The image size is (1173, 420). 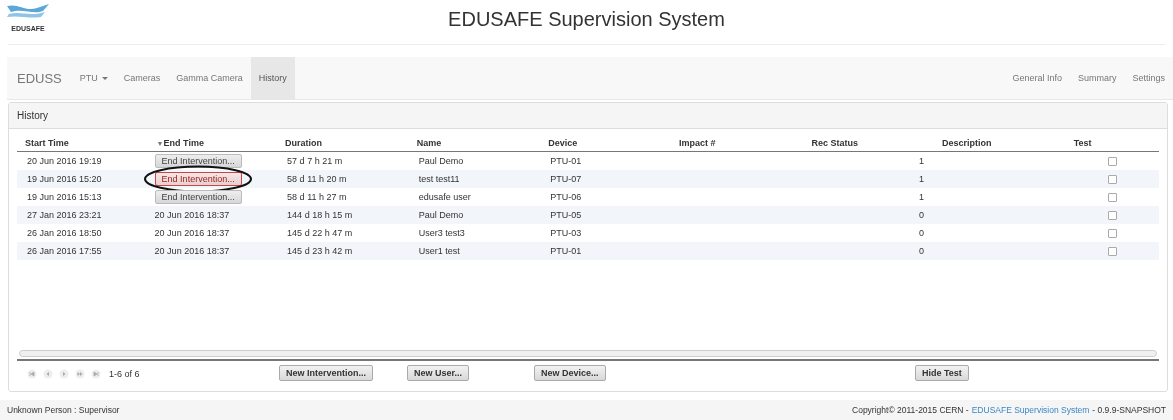 What do you see at coordinates (910, 410) in the screenshot?
I see `copyright-text: Copyright© 2011-2015 CERN -` at bounding box center [910, 410].